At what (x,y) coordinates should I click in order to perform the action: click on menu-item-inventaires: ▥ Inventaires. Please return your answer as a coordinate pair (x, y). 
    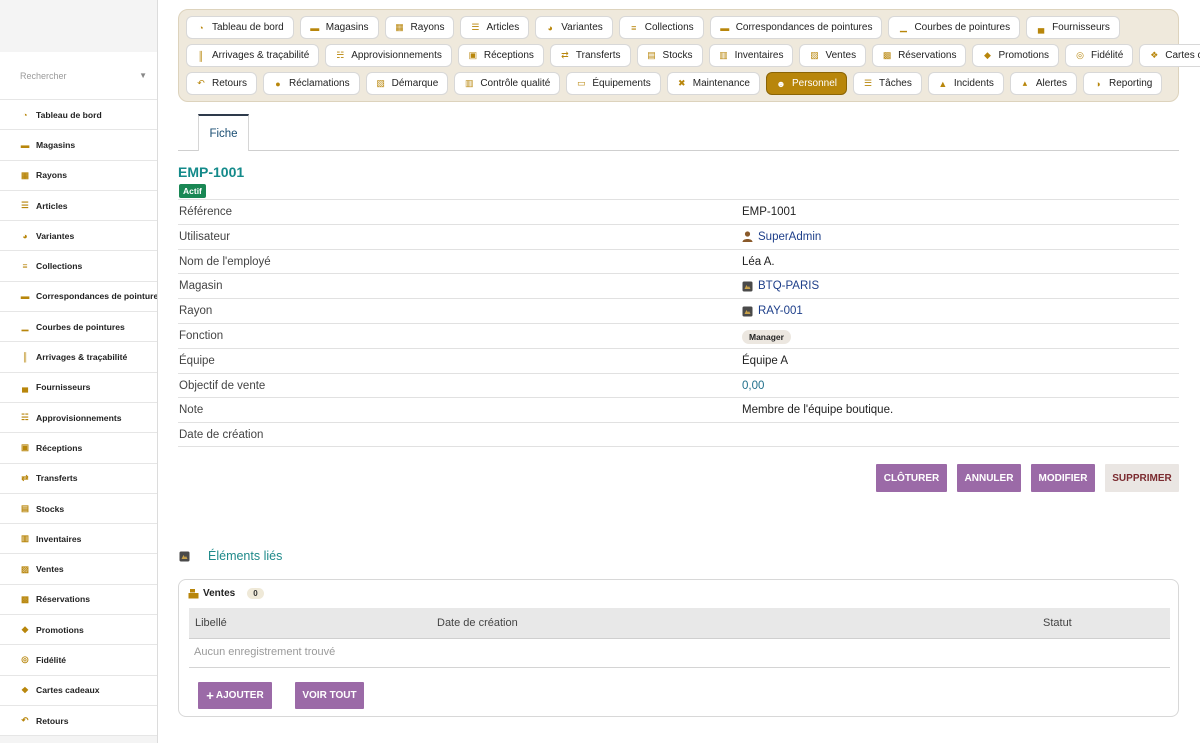
    Looking at the image, I should click on (751, 55).